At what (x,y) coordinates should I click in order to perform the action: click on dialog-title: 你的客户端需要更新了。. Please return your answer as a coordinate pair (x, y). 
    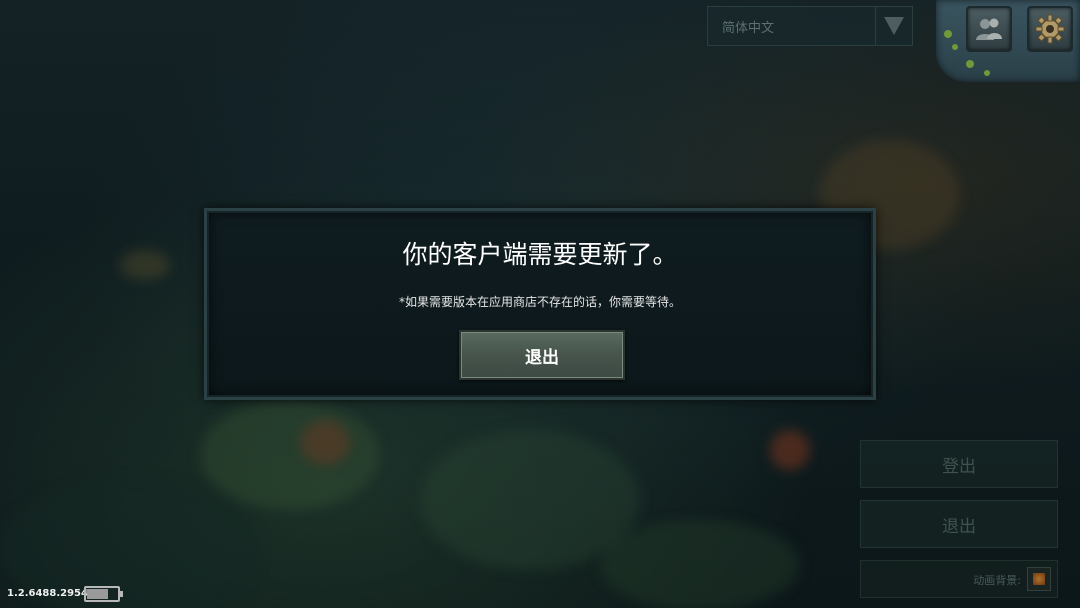
    Looking at the image, I should click on (540, 254).